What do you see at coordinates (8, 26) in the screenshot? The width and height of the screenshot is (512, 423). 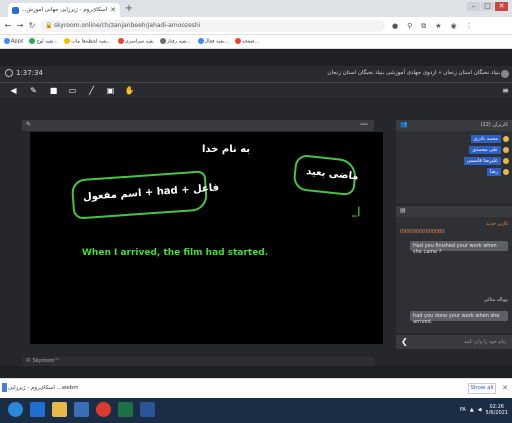 I see `back-arrow-icon: ←` at bounding box center [8, 26].